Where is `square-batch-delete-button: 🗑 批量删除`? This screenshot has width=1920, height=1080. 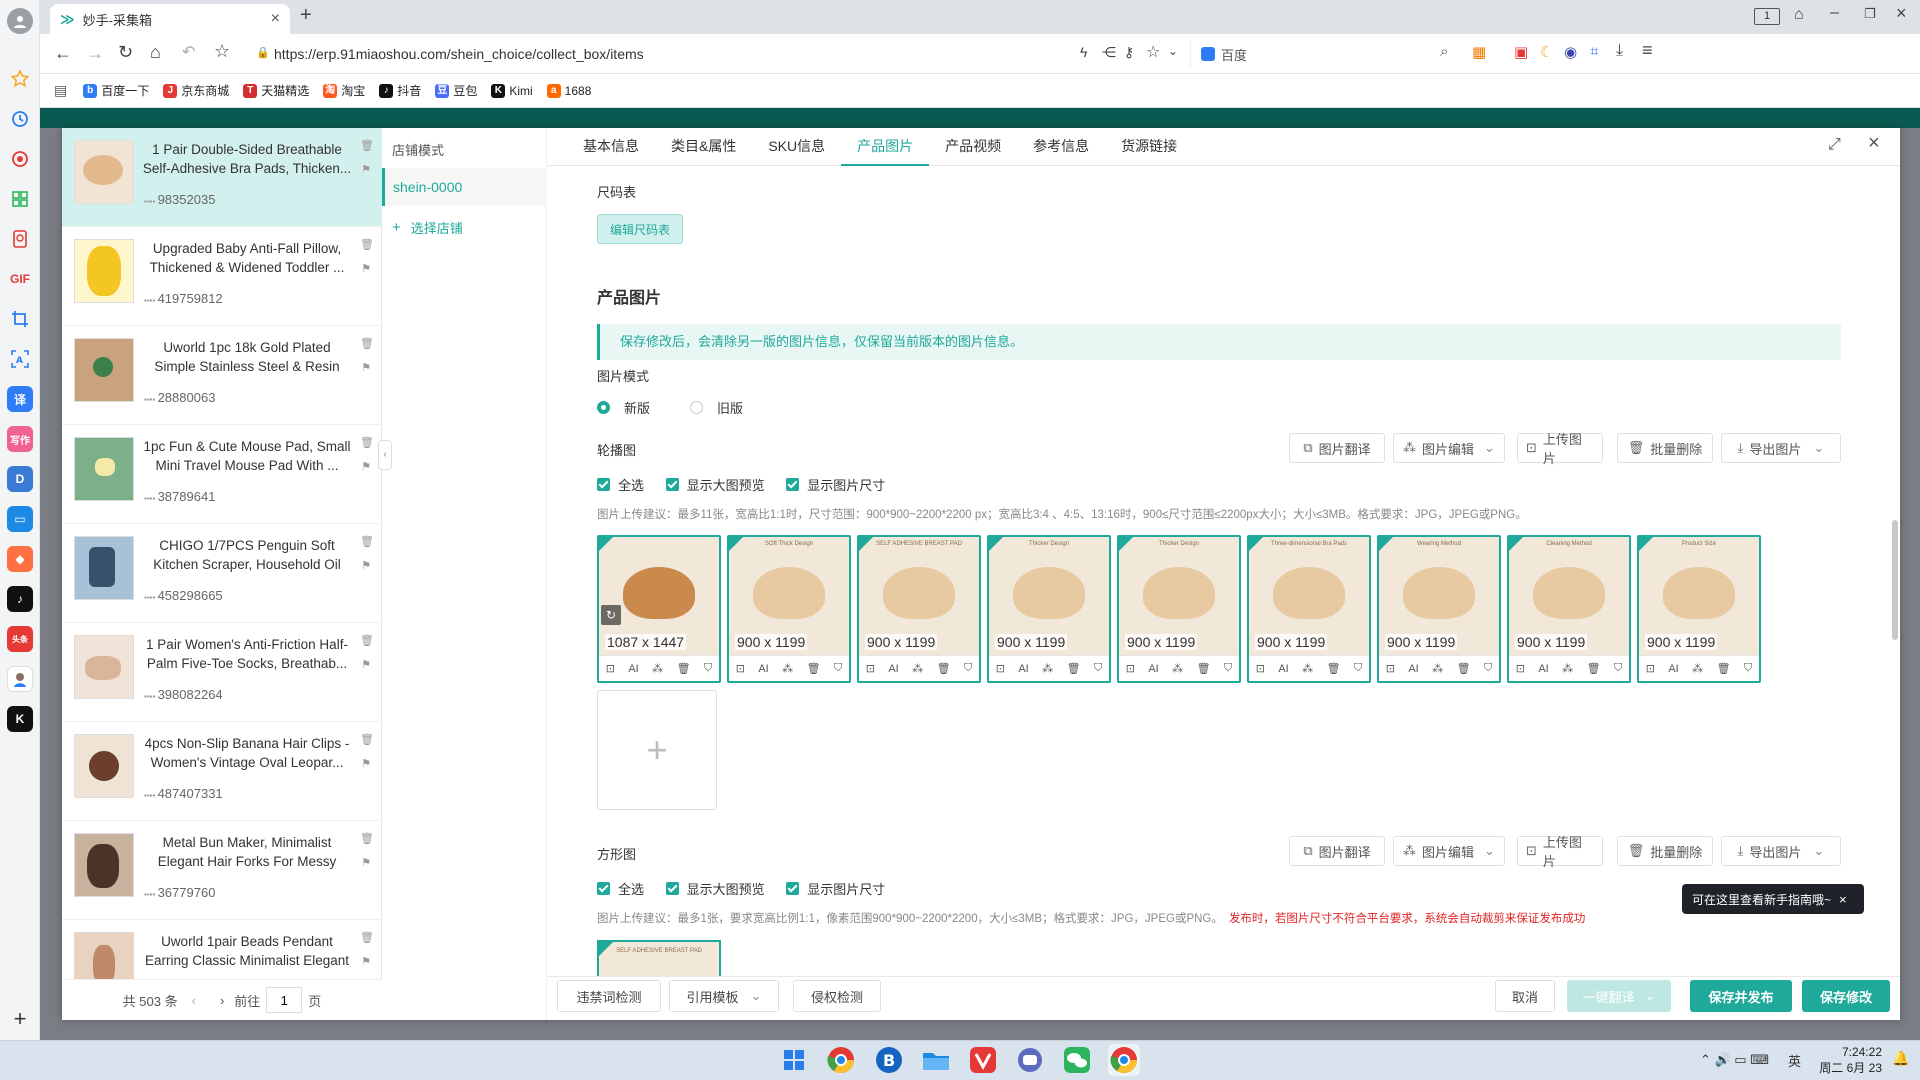 square-batch-delete-button: 🗑 批量删除 is located at coordinates (1665, 851).